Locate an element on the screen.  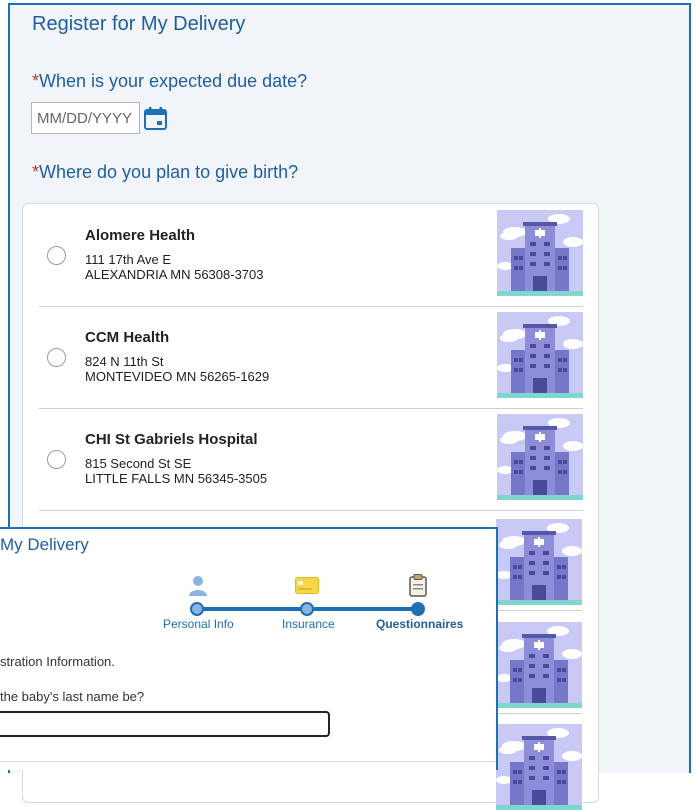
due-date-input is located at coordinates (85, 118).